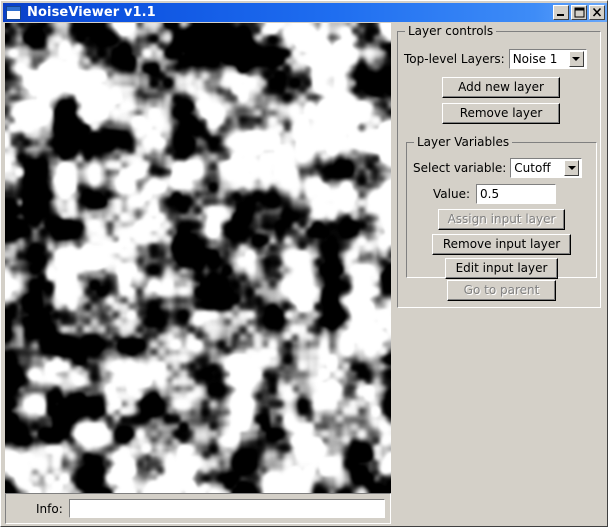 Image resolution: width=608 pixels, height=527 pixels. I want to click on minimize-icon, so click(560, 15).